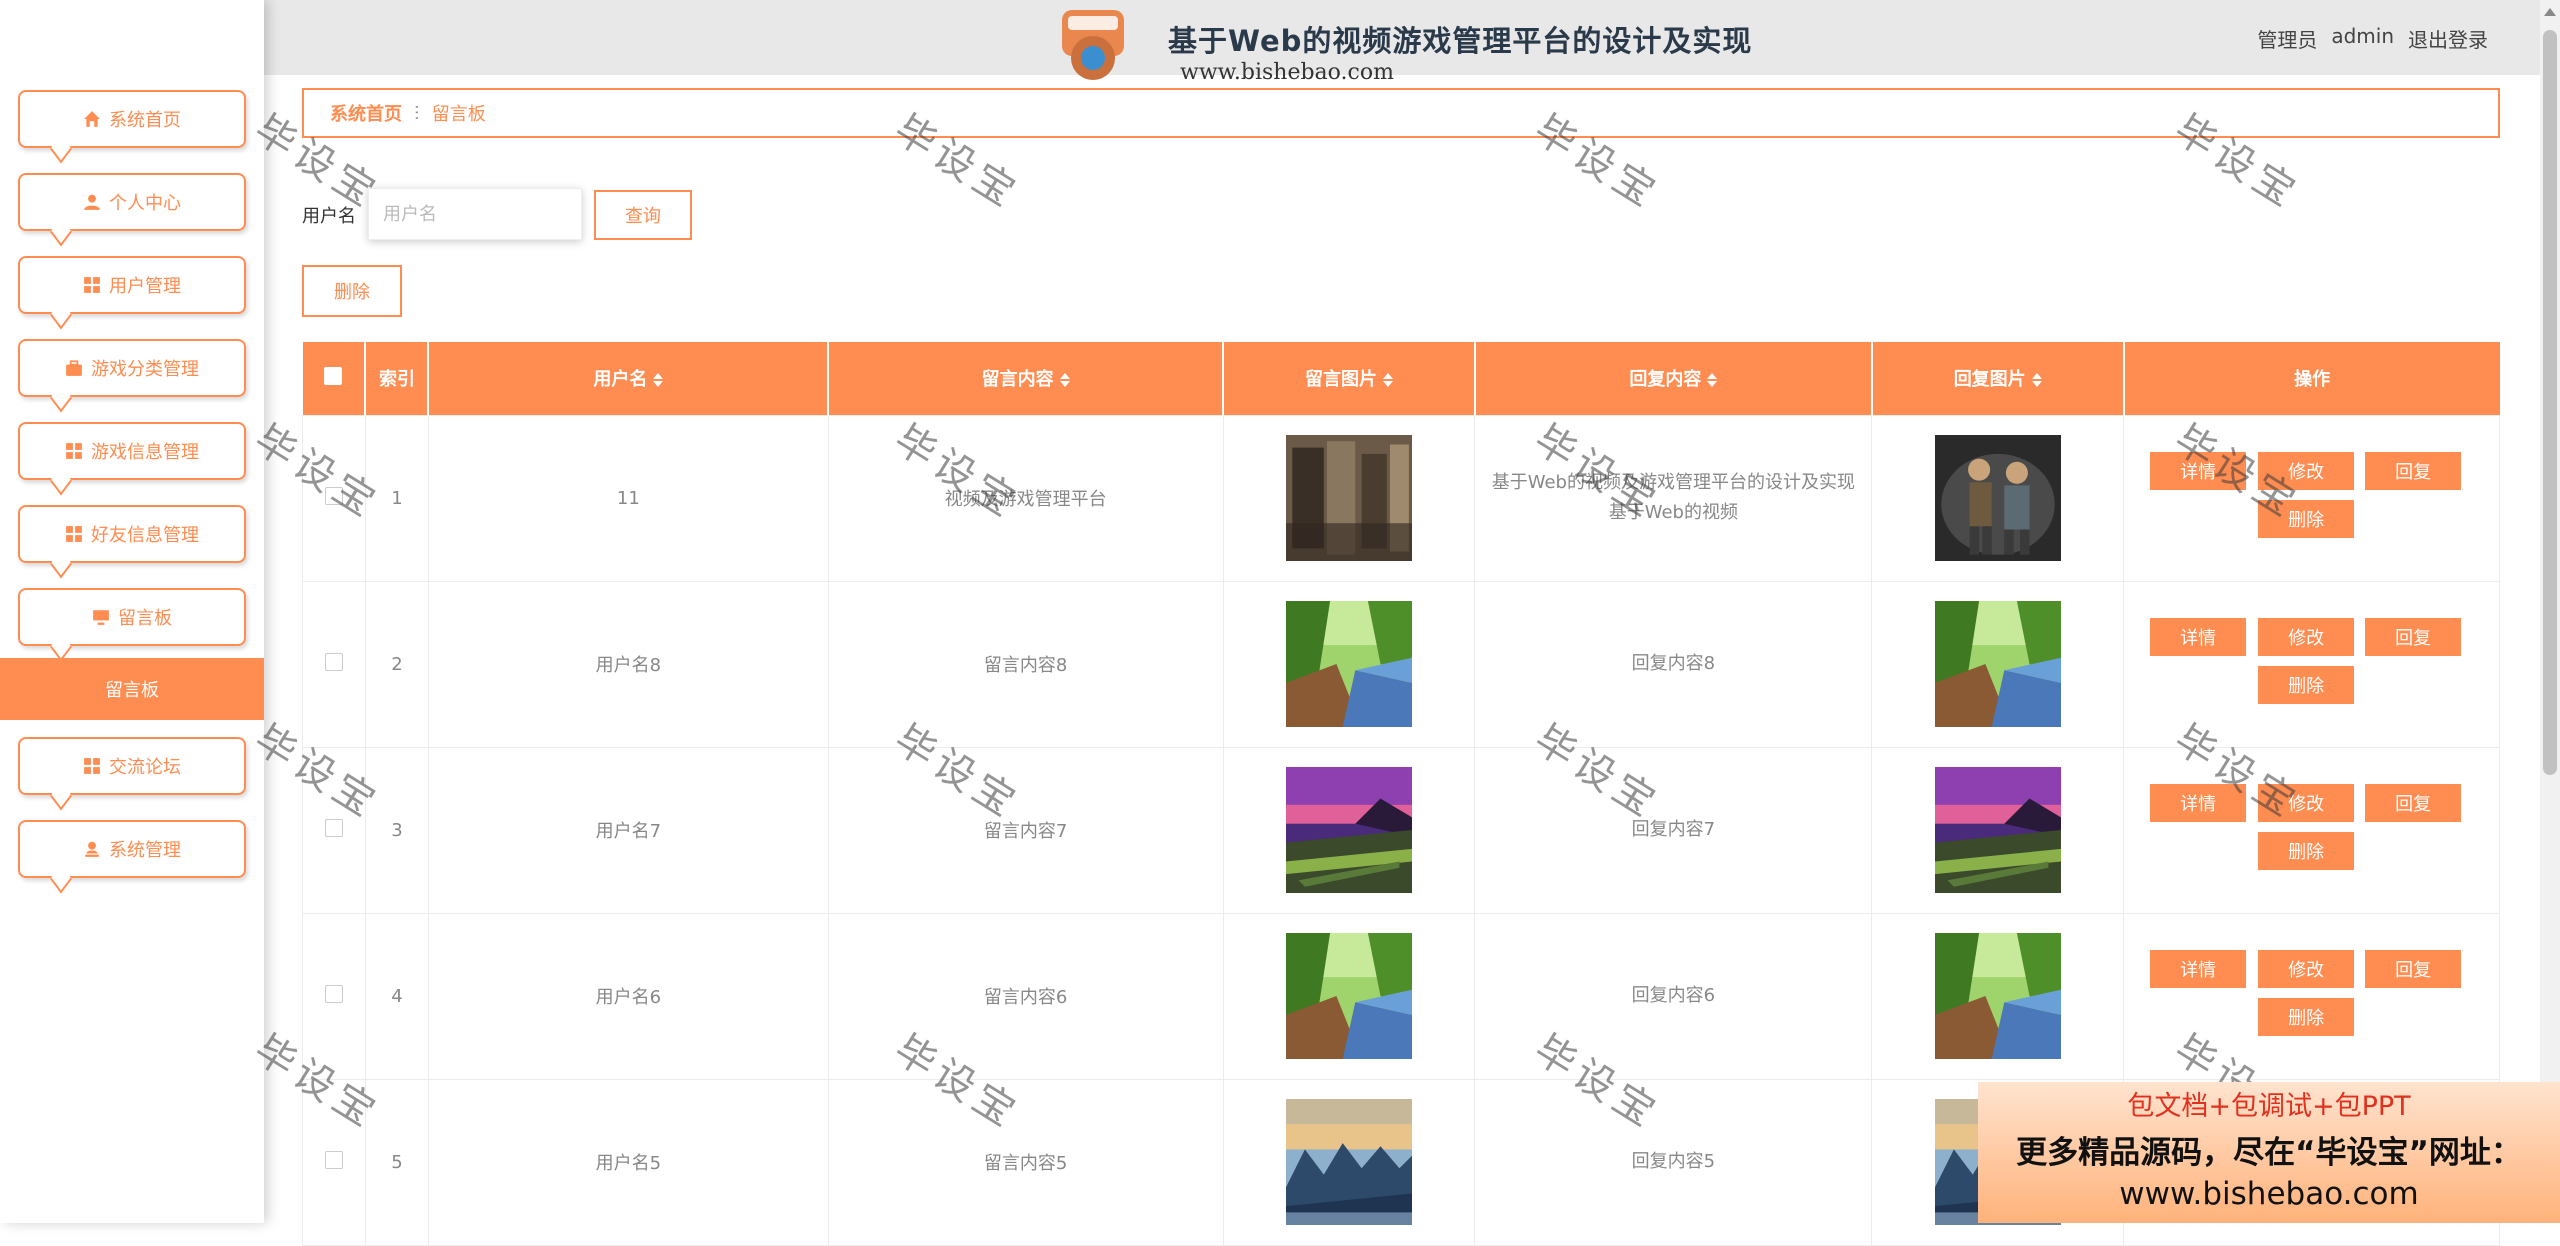 This screenshot has height=1246, width=2560. What do you see at coordinates (1026, 378) in the screenshot?
I see `column-header-message: 留言内容` at bounding box center [1026, 378].